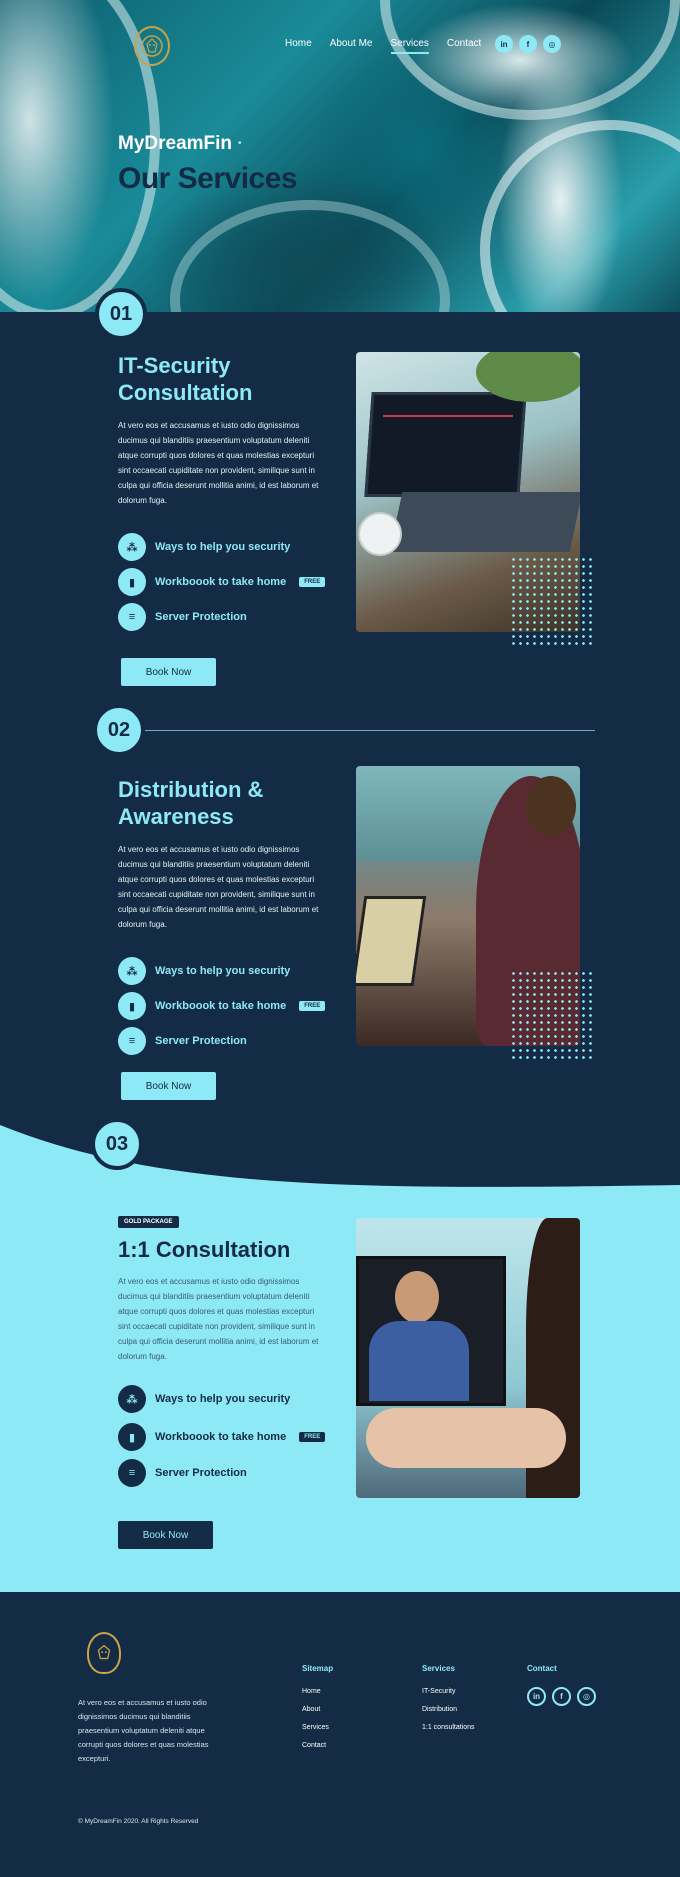 The width and height of the screenshot is (680, 1877). Describe the element at coordinates (542, 1668) in the screenshot. I see `column-title: Contact` at that location.